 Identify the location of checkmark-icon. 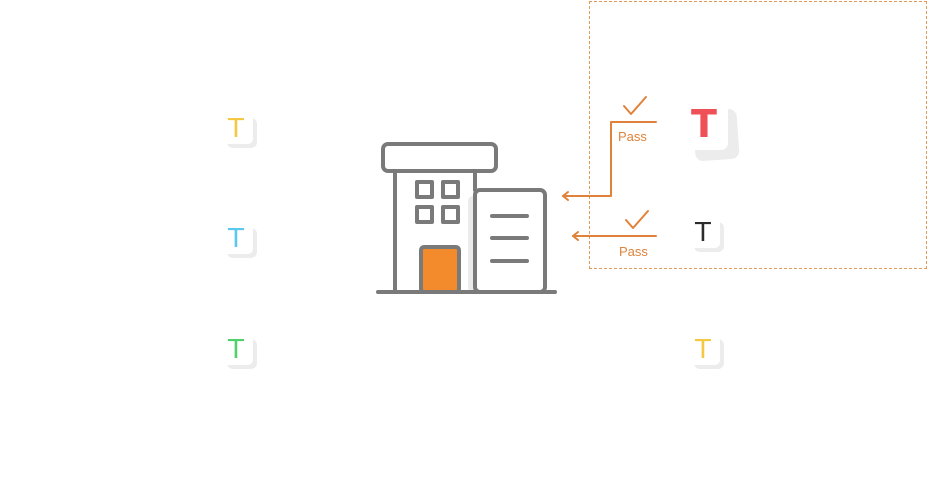
(637, 219).